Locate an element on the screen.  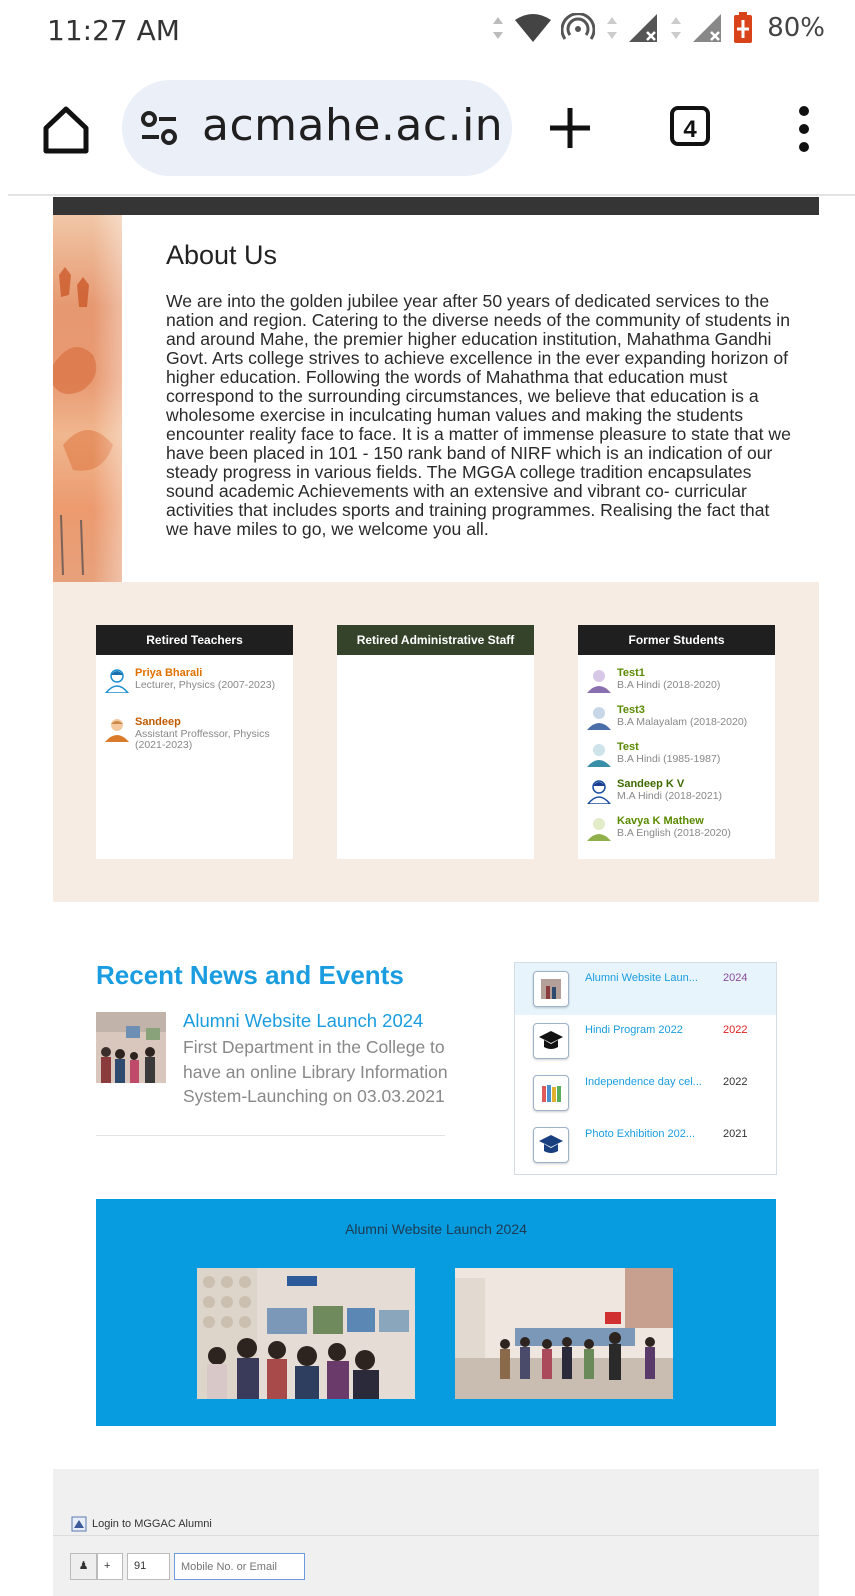
photo-icon is located at coordinates (551, 989).